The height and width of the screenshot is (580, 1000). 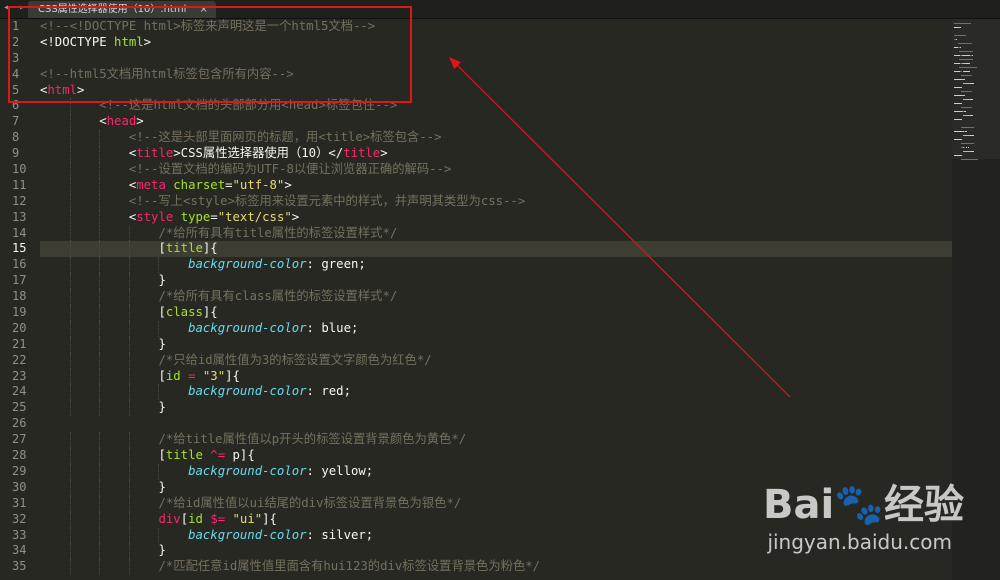 What do you see at coordinates (859, 505) in the screenshot?
I see `paw-icon: 🐾` at bounding box center [859, 505].